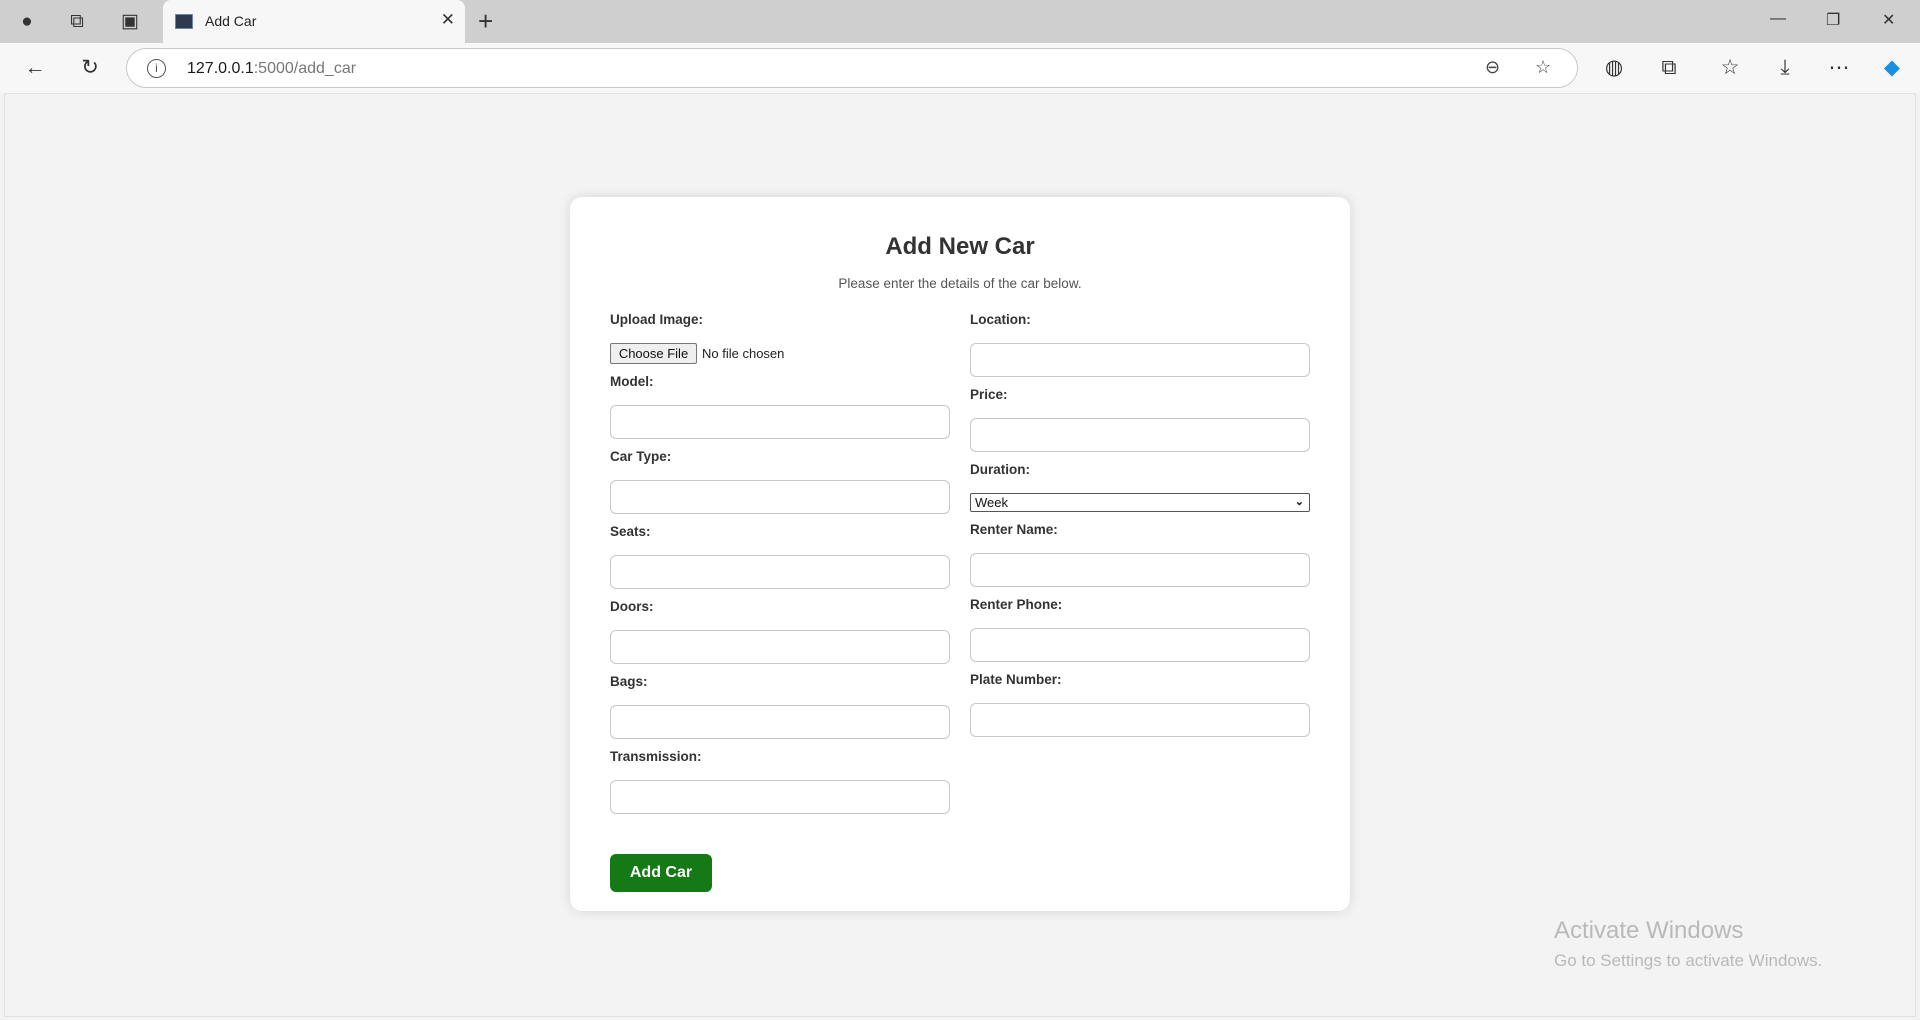  What do you see at coordinates (960, 21) in the screenshot?
I see `tab-bar: ● ⧉ ▣ Add Car ✕ + — ❐ ✕` at bounding box center [960, 21].